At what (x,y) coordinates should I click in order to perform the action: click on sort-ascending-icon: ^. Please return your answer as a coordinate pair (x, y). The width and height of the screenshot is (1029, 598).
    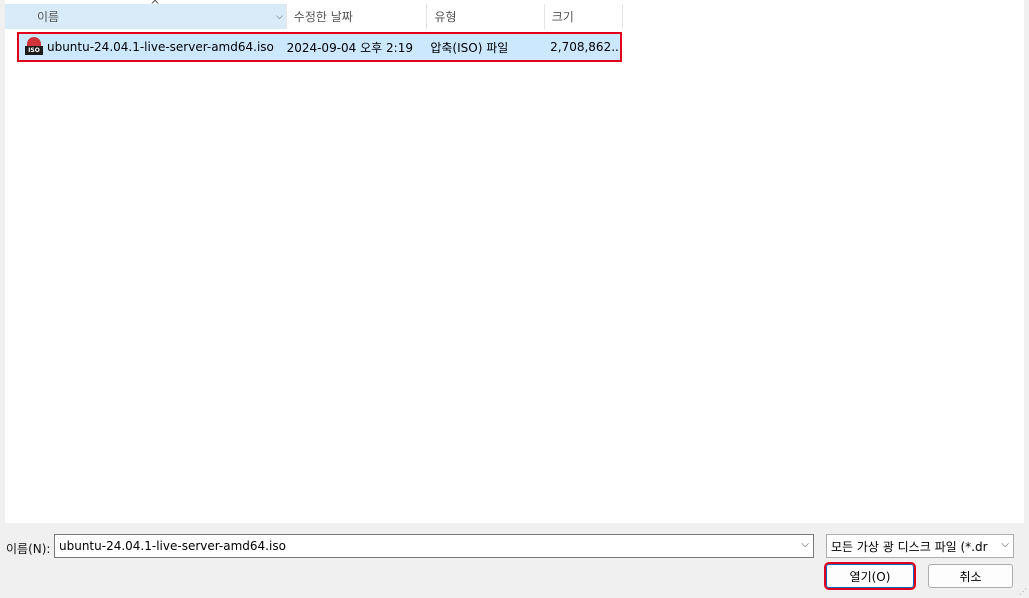
    Looking at the image, I should click on (155, 6).